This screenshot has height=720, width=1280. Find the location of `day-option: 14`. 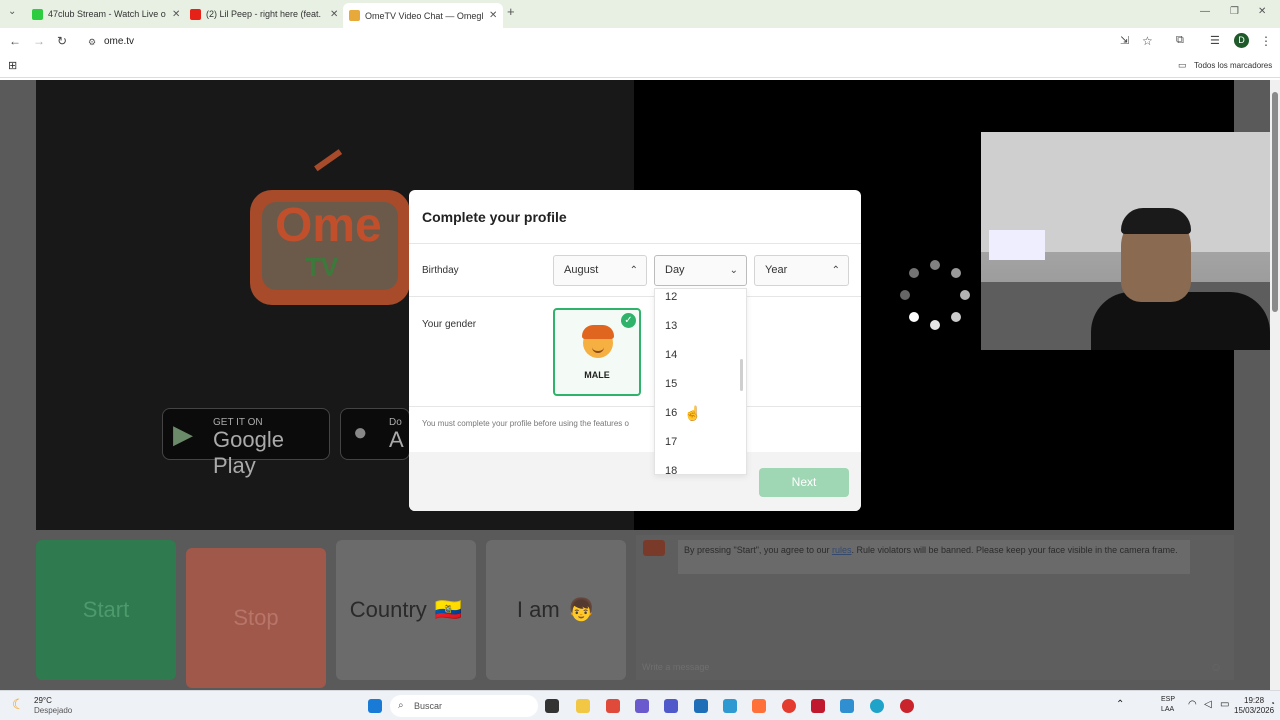

day-option: 14 is located at coordinates (671, 355).